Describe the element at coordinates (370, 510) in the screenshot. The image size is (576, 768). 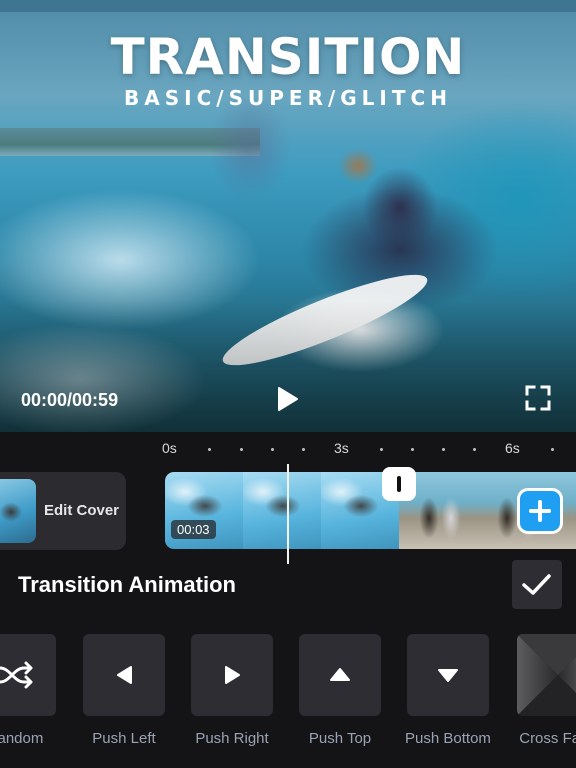
I see `clip-strip` at that location.